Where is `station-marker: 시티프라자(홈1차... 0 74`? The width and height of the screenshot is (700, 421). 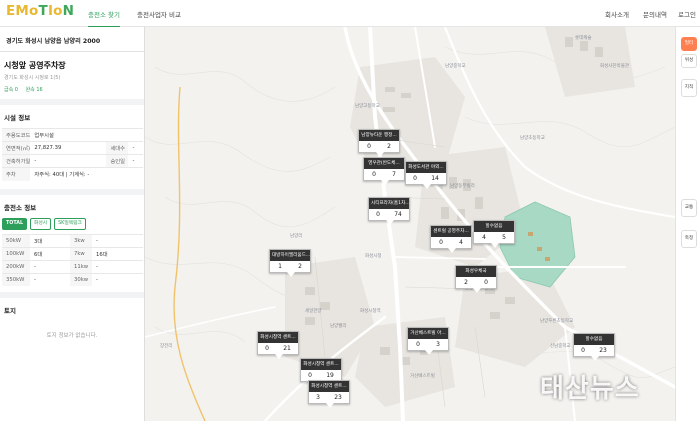 station-marker: 시티프라자(홈1차... 0 74 is located at coordinates (389, 211).